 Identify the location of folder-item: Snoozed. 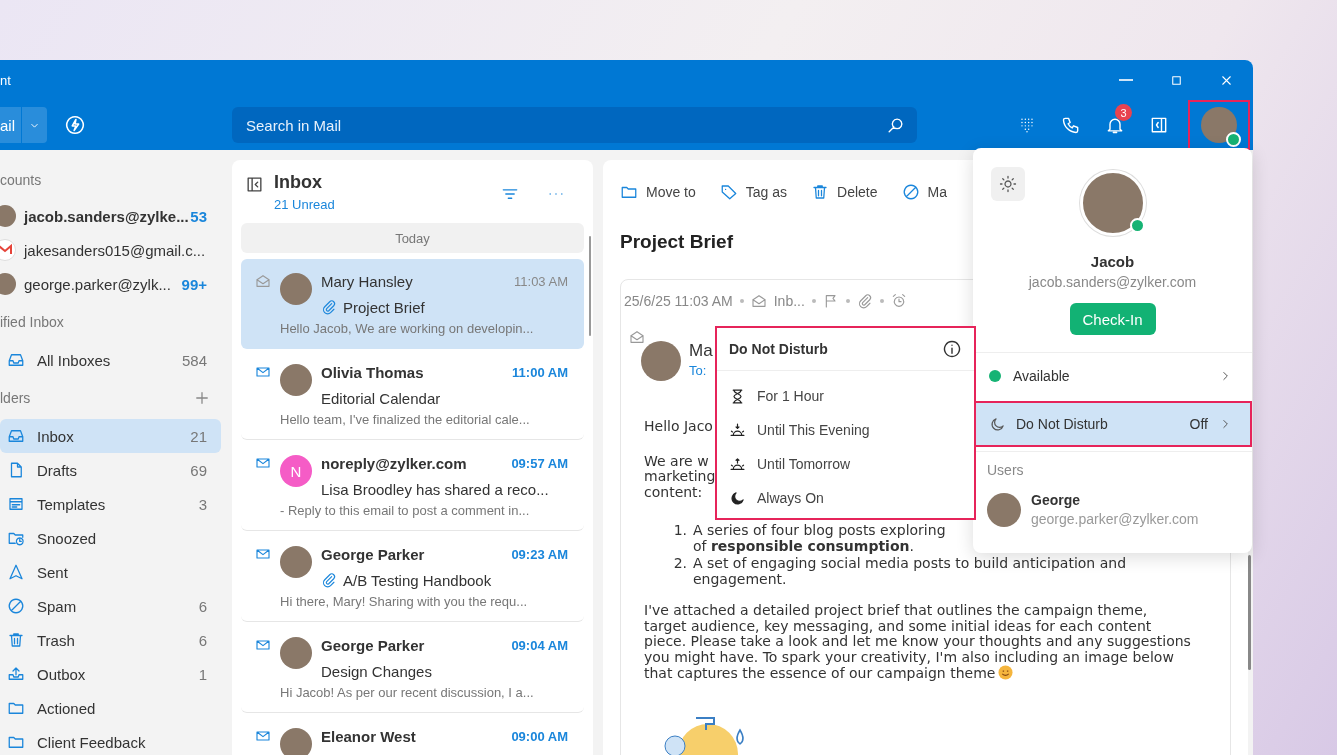
(110, 538).